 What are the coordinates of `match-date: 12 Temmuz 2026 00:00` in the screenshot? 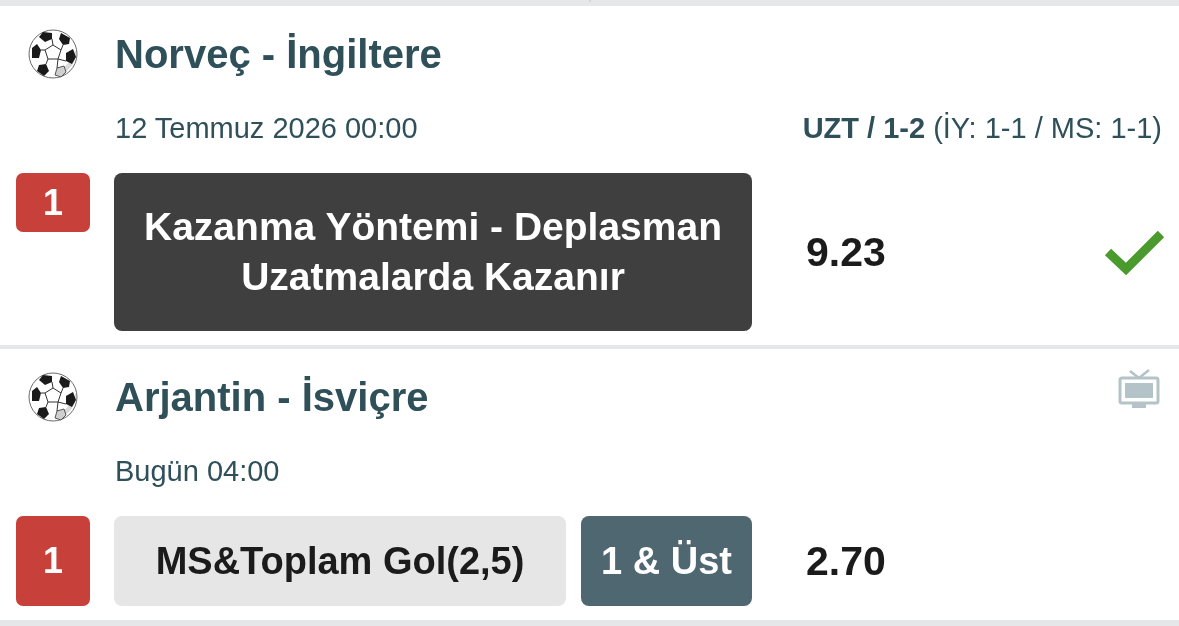 It's located at (266, 128).